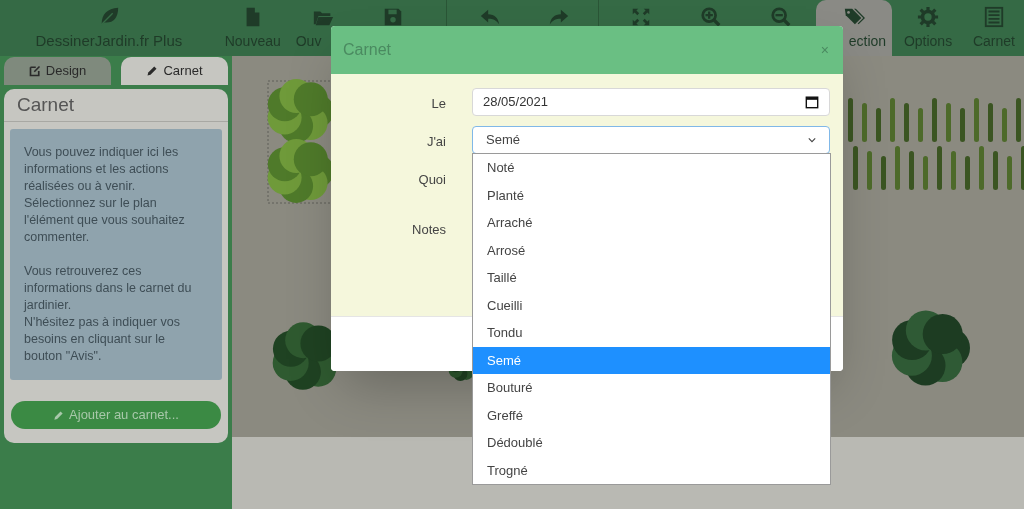 Image resolution: width=1024 pixels, height=509 pixels. I want to click on panel-title: Carnet, so click(116, 105).